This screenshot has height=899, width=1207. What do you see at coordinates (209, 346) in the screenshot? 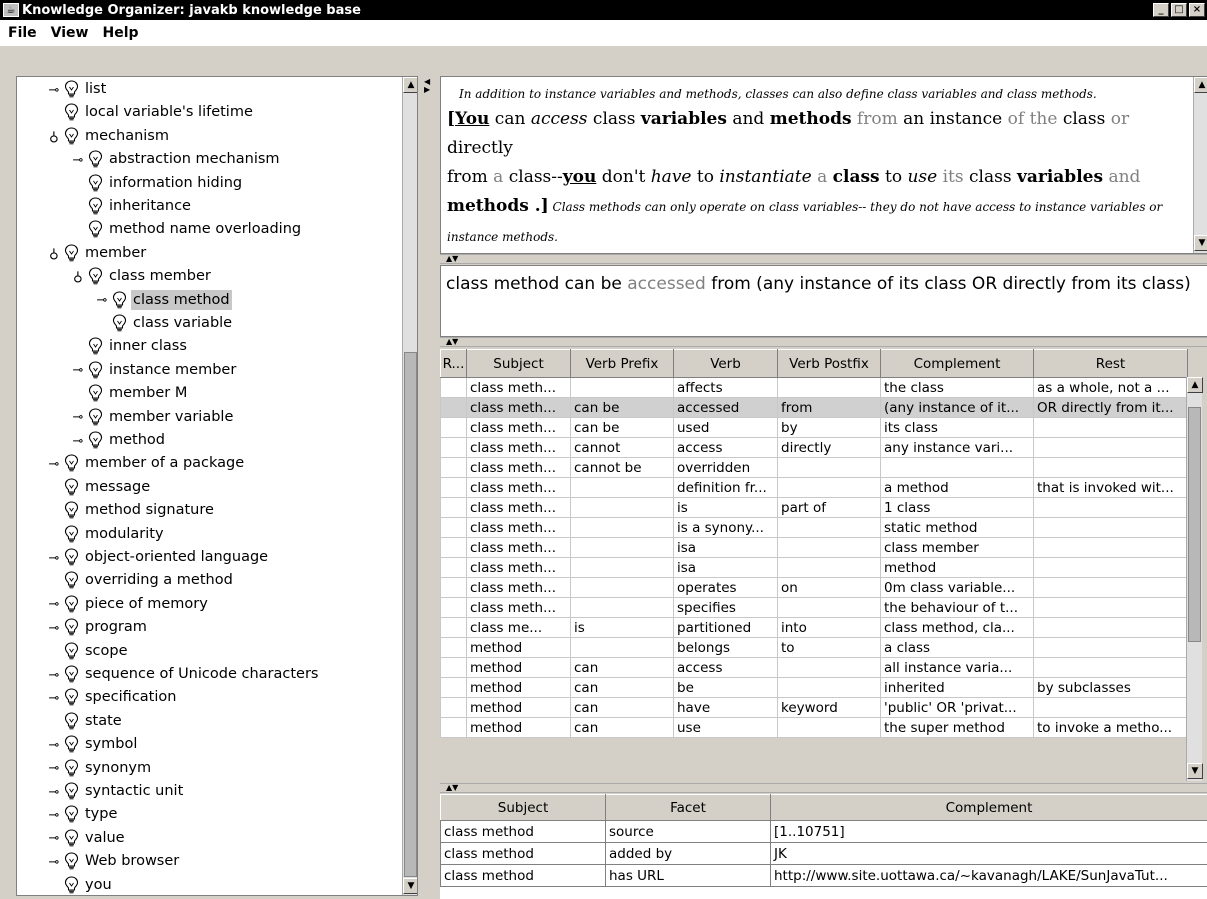
I see `tree-item: inner class` at bounding box center [209, 346].